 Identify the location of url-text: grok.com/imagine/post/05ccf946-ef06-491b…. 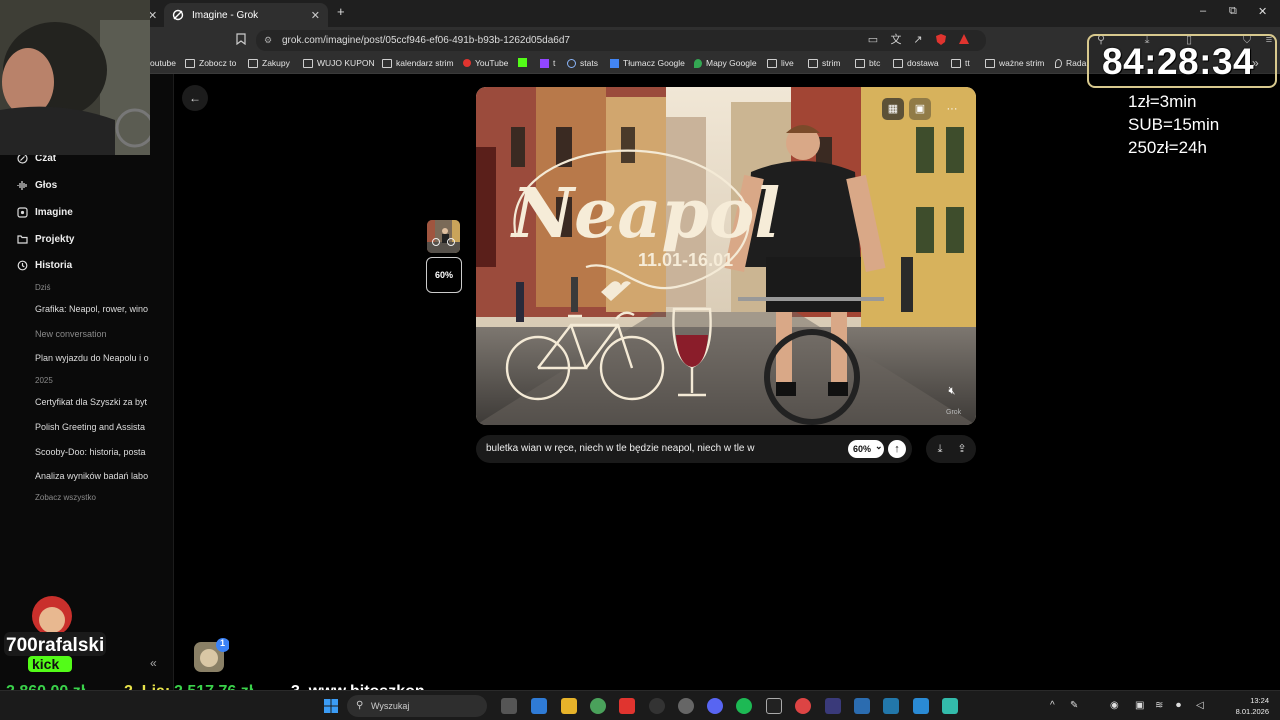
(426, 40).